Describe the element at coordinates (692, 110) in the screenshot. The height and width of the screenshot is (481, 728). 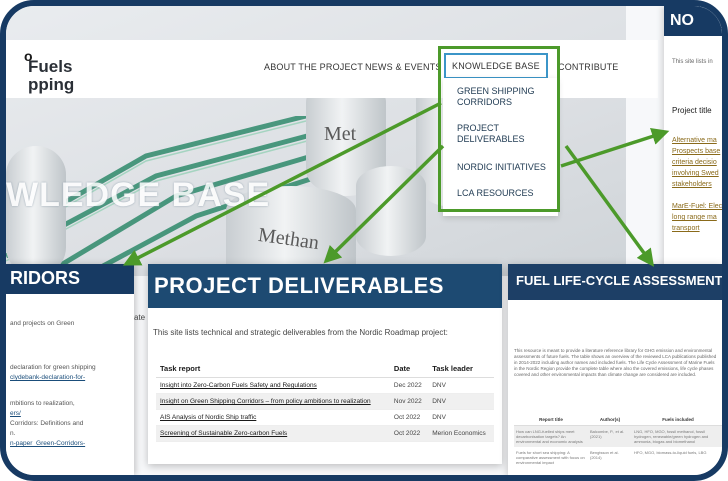
I see `panel-heading: Project title` at that location.